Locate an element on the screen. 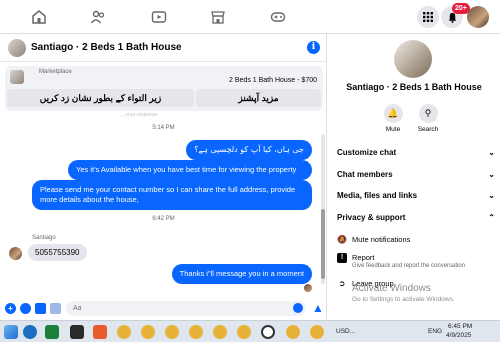  account-avatar is located at coordinates (478, 17).